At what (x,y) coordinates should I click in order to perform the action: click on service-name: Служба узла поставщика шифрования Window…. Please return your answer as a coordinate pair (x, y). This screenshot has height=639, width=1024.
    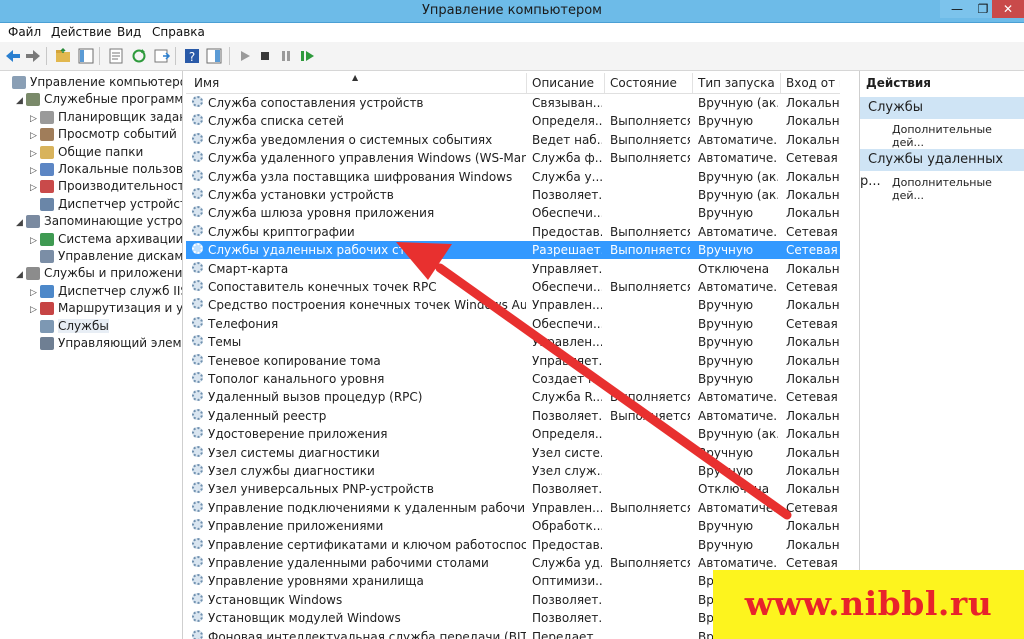
    Looking at the image, I should click on (360, 176).